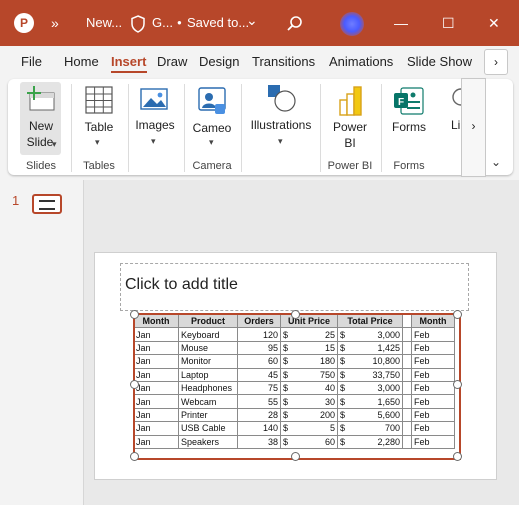 The height and width of the screenshot is (505, 519). Describe the element at coordinates (211, 142) in the screenshot. I see `cameo-chevron-icon: ▾` at that location.